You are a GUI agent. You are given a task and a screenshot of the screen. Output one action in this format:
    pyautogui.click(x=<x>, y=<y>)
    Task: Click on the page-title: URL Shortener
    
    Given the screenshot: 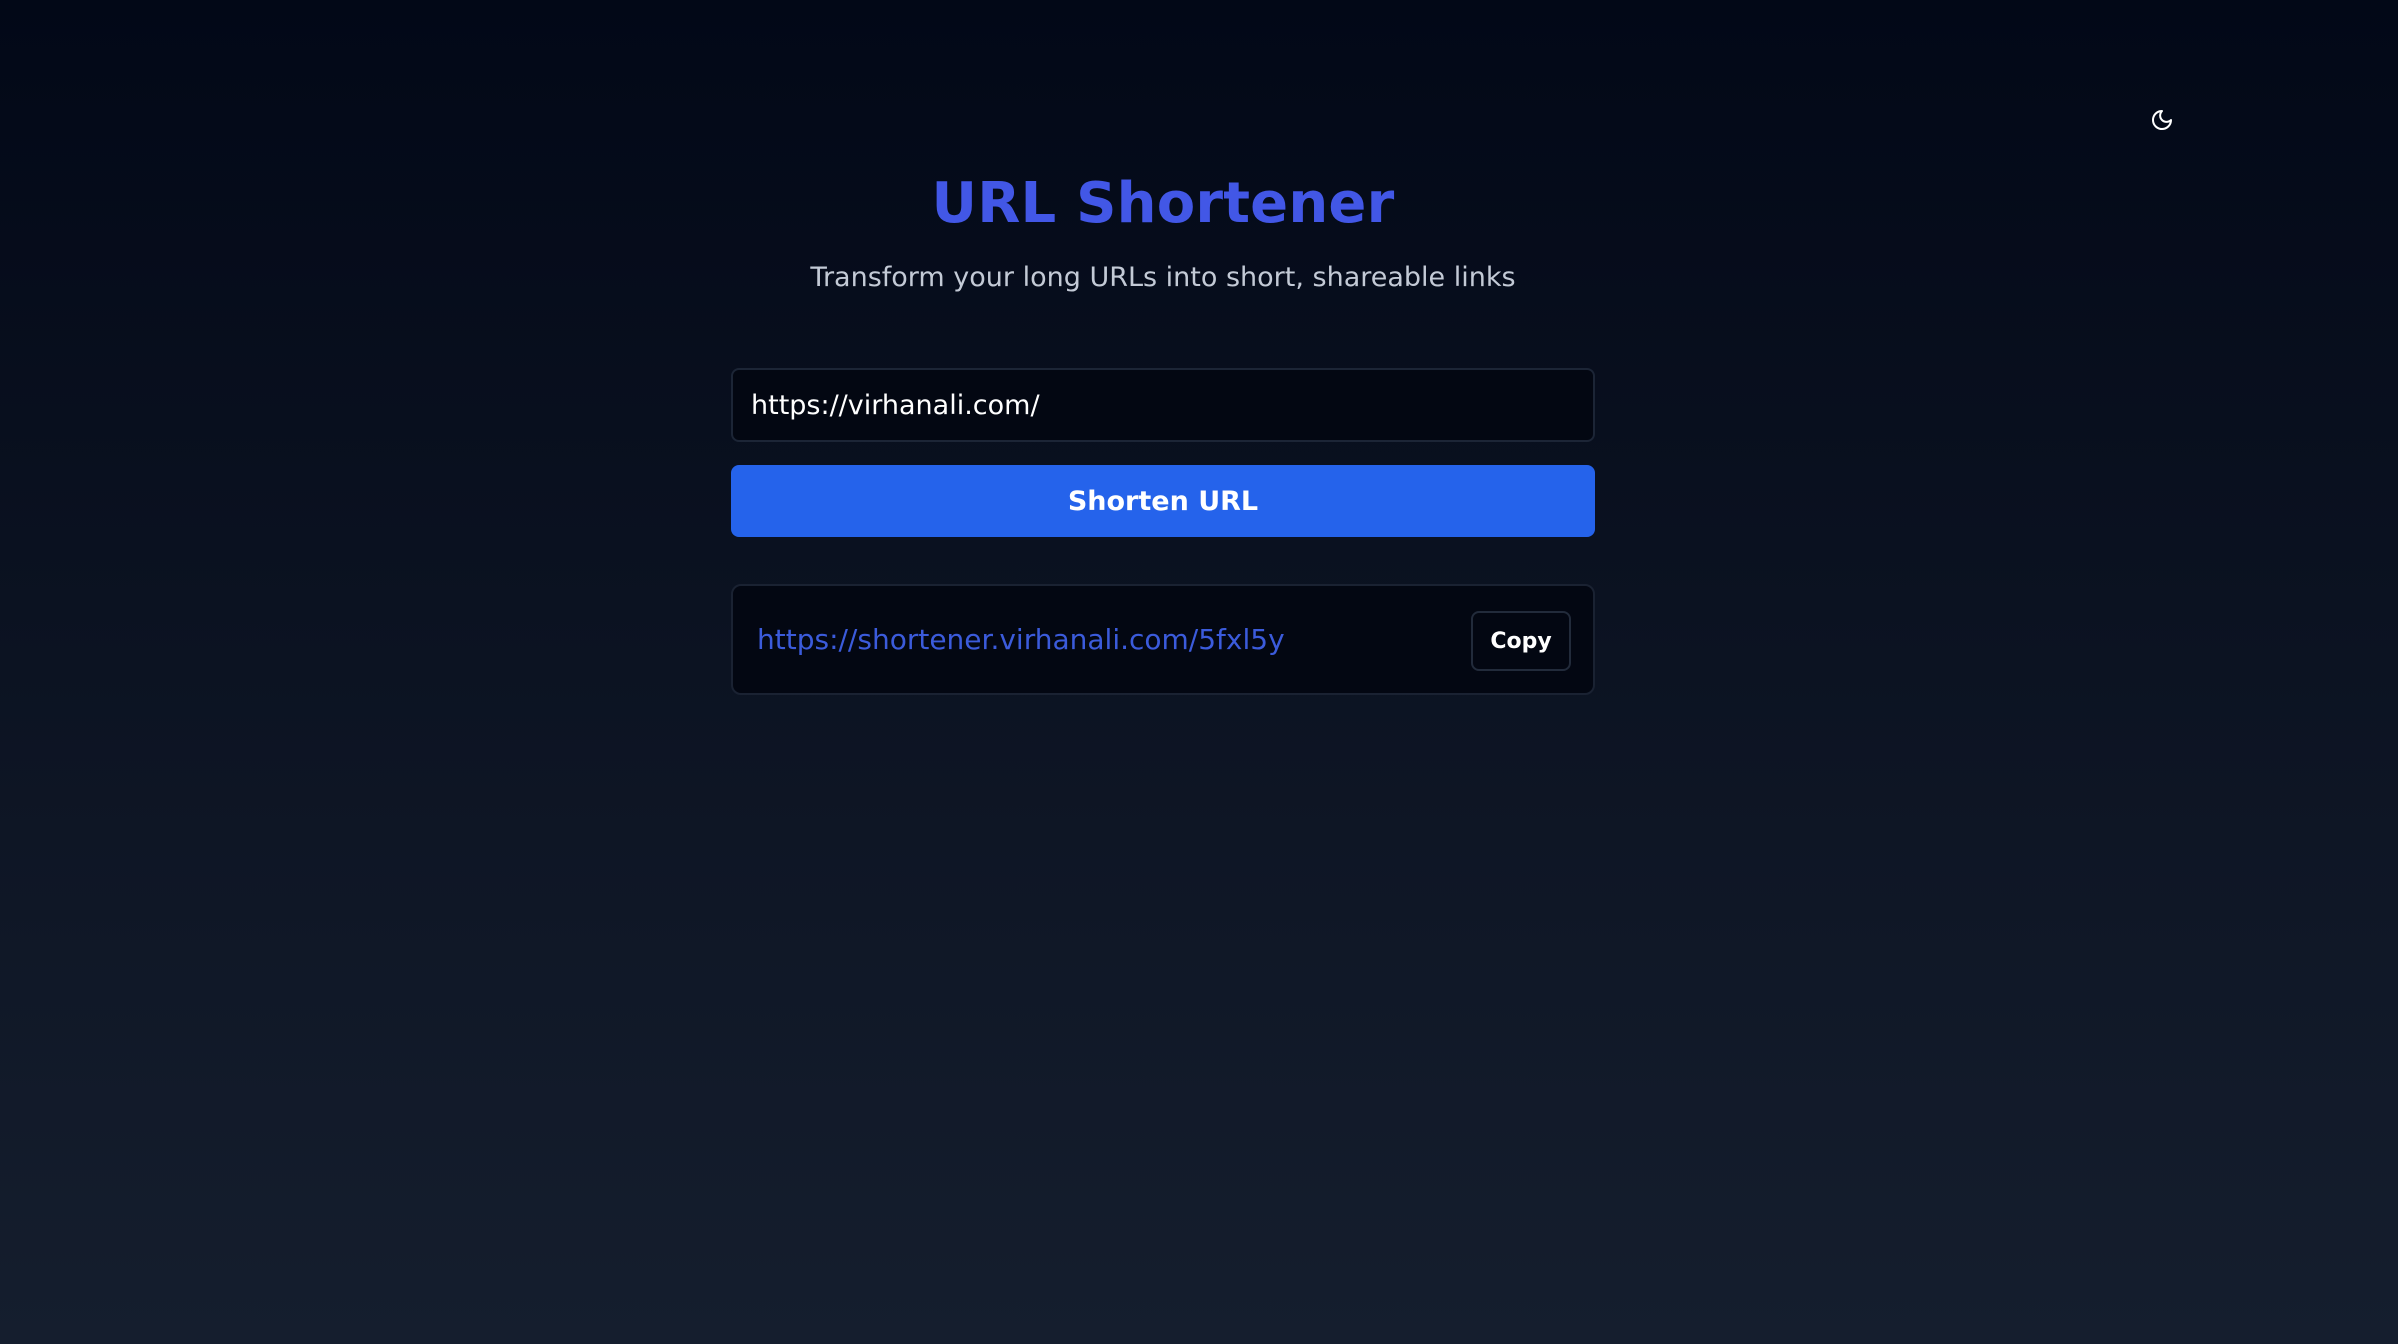 What is the action you would take?
    pyautogui.click(x=1163, y=203)
    